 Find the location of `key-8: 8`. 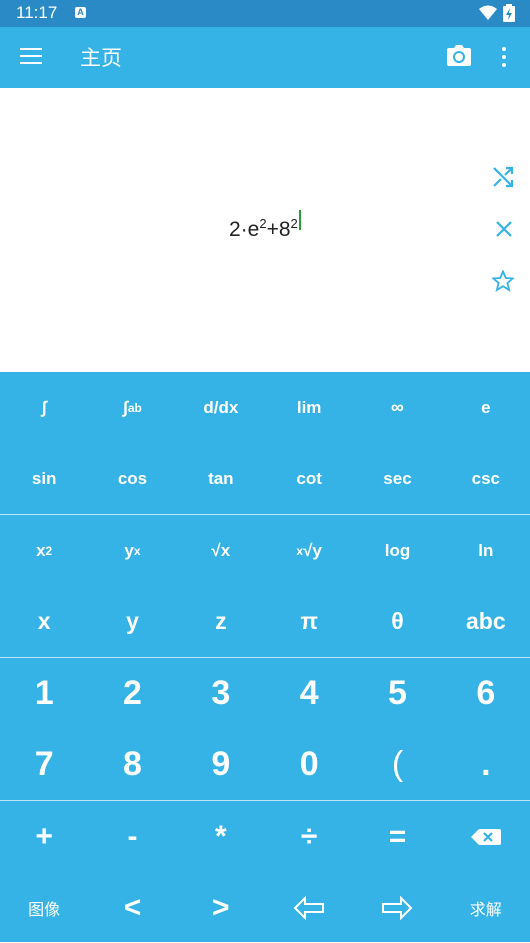

key-8: 8 is located at coordinates (132, 764).